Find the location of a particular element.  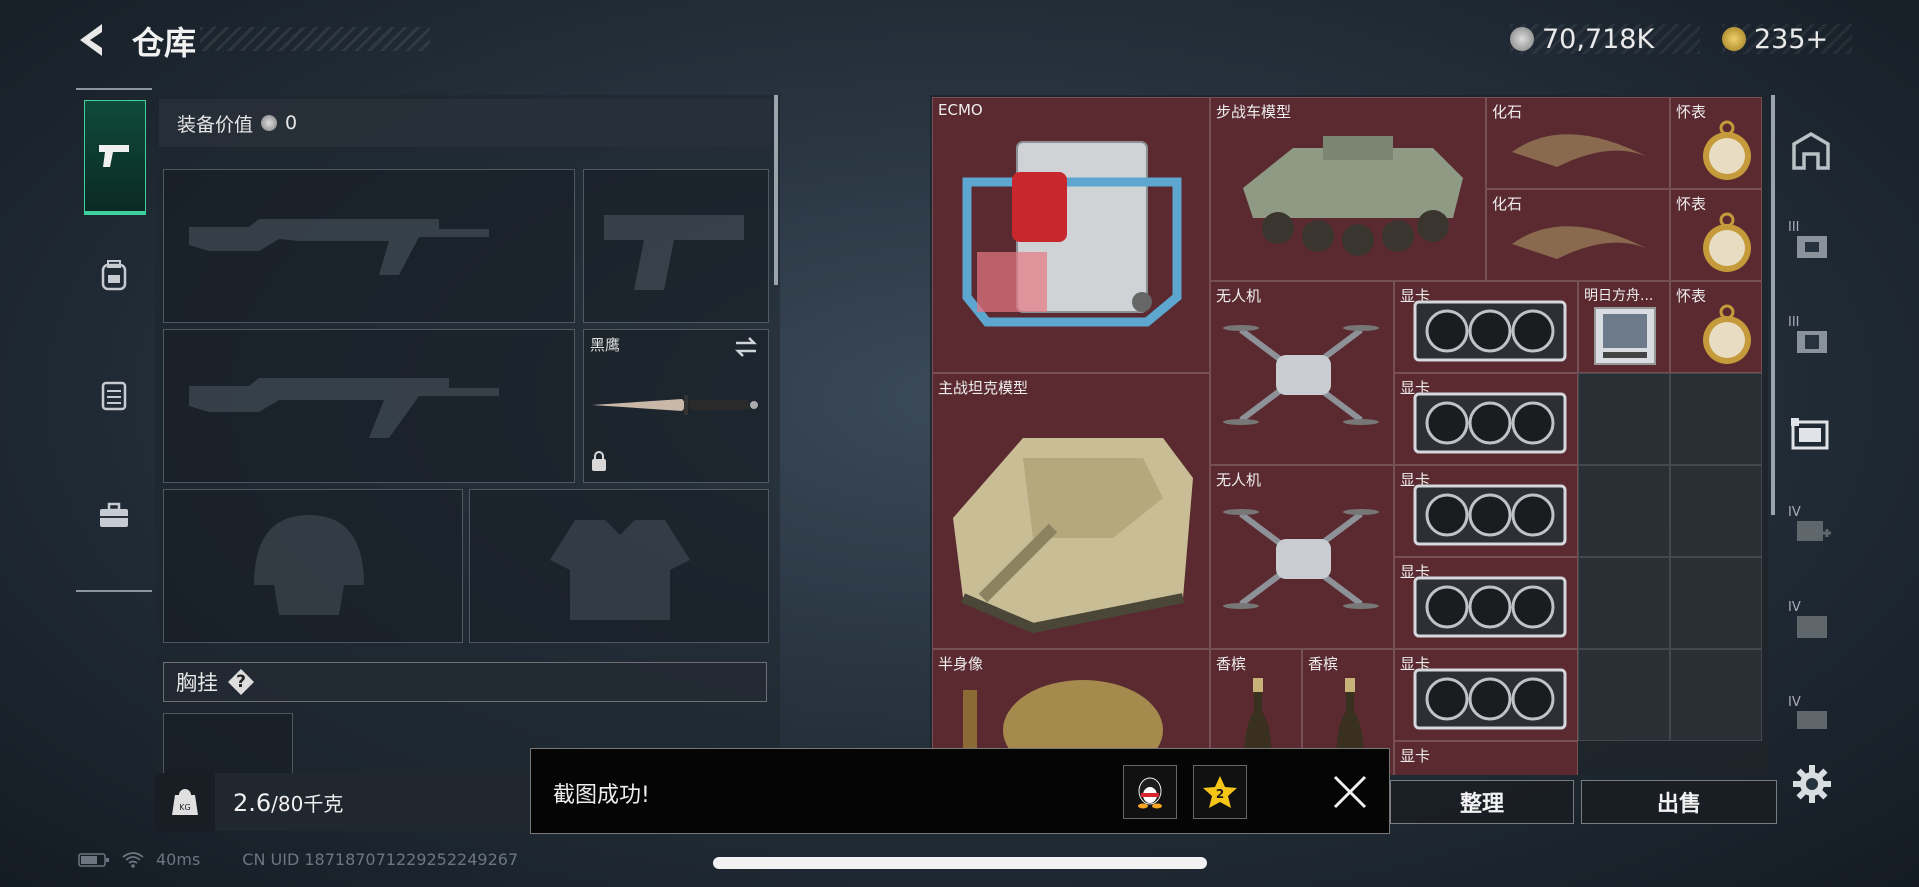

chest-rig-label: 胸挂 is located at coordinates (197, 683).